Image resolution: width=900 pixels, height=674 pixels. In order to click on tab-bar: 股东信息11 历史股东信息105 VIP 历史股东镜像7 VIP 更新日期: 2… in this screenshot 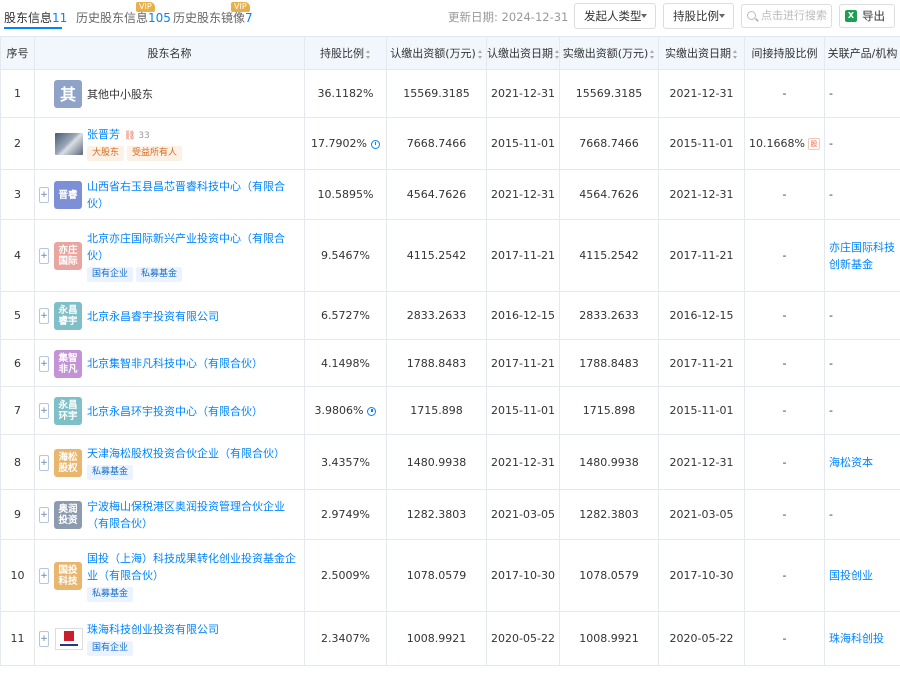, I will do `click(450, 17)`.